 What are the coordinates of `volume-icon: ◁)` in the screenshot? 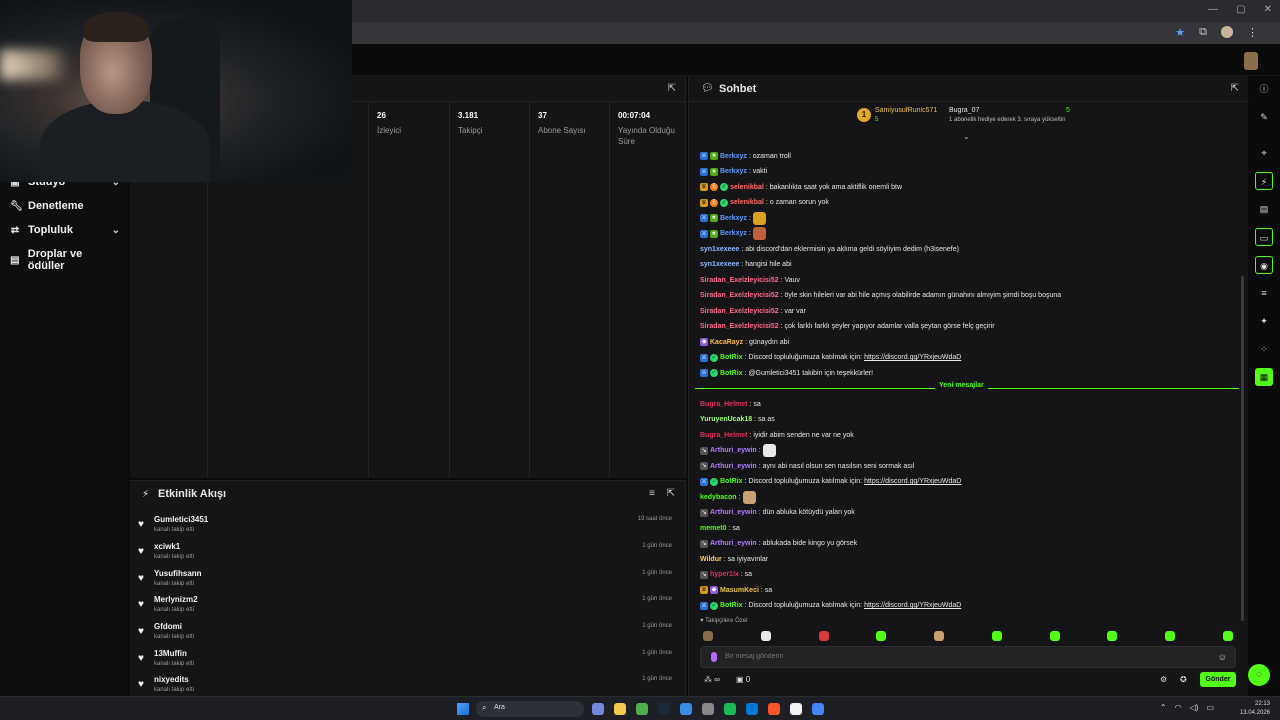 It's located at (1194, 707).